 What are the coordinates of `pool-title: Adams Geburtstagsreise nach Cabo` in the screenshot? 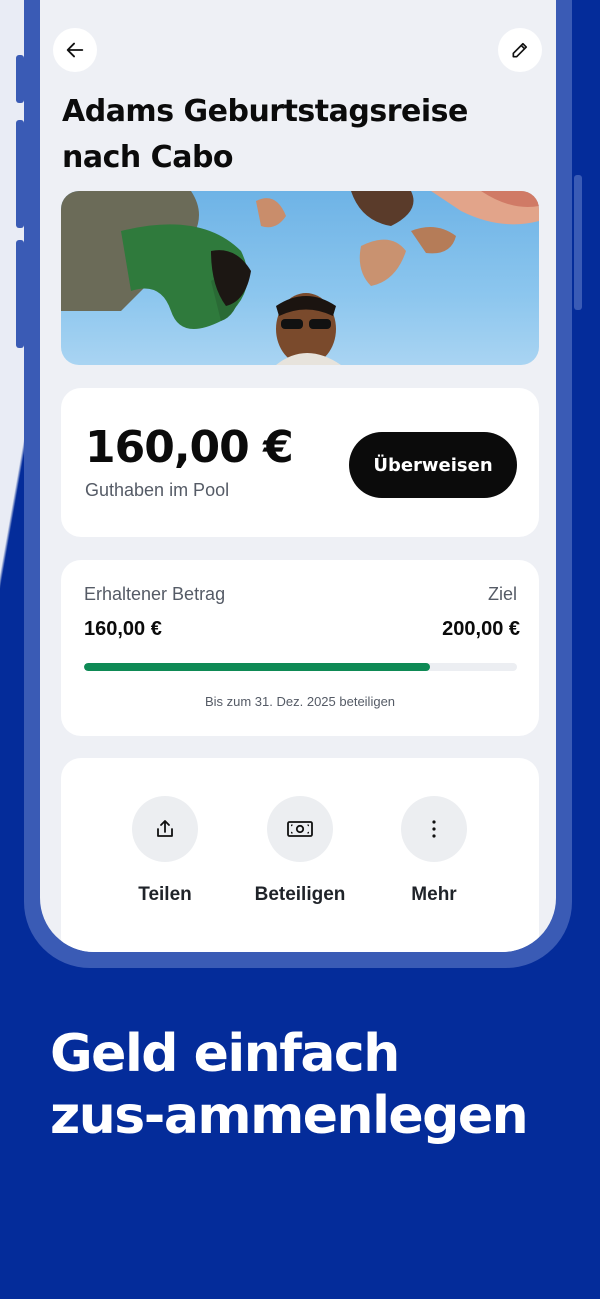 It's located at (265, 134).